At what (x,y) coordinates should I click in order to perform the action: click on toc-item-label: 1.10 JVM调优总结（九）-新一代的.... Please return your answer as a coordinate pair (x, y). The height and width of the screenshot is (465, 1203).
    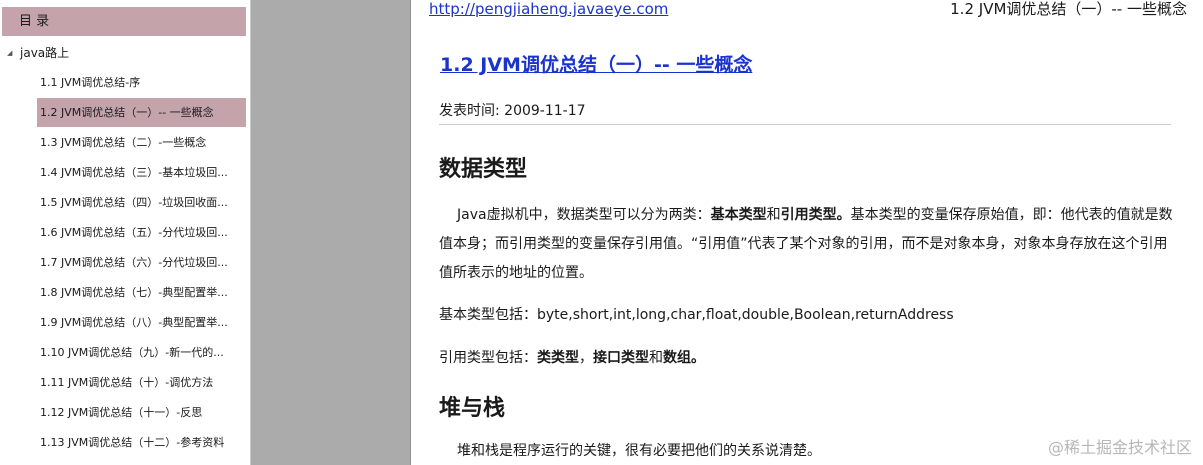
    Looking at the image, I should click on (132, 352).